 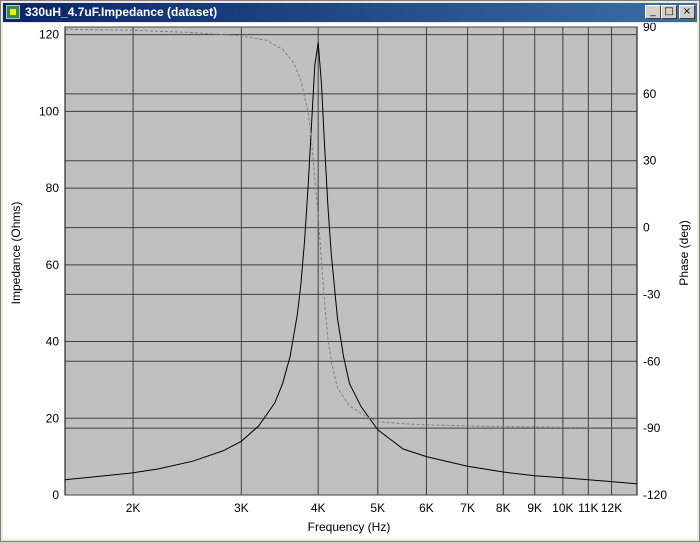 What do you see at coordinates (687, 12) in the screenshot?
I see `close-button: ×` at bounding box center [687, 12].